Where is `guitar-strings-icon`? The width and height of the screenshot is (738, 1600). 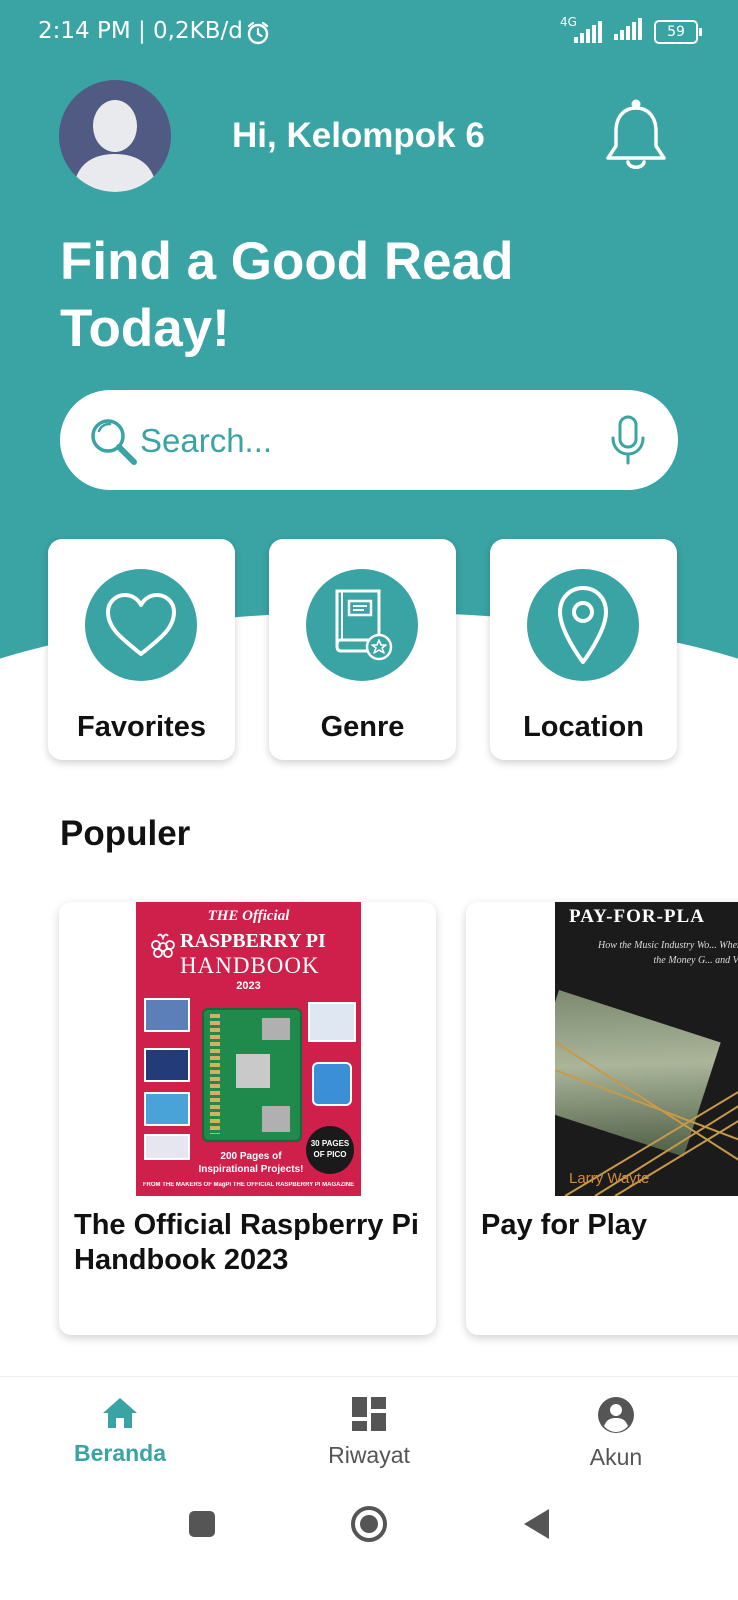 guitar-strings-icon is located at coordinates (646, 1118).